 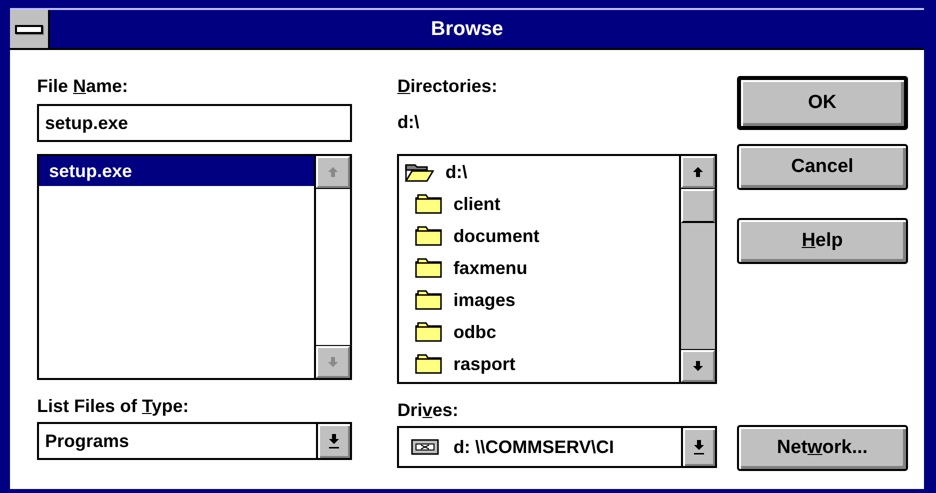 What do you see at coordinates (408, 122) in the screenshot?
I see `current-path: d:\` at bounding box center [408, 122].